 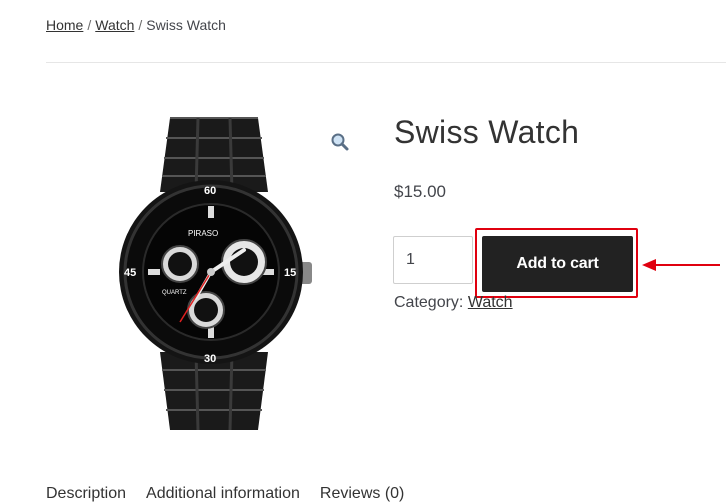 What do you see at coordinates (210, 359) in the screenshot?
I see `bezel-numeral-30: 30` at bounding box center [210, 359].